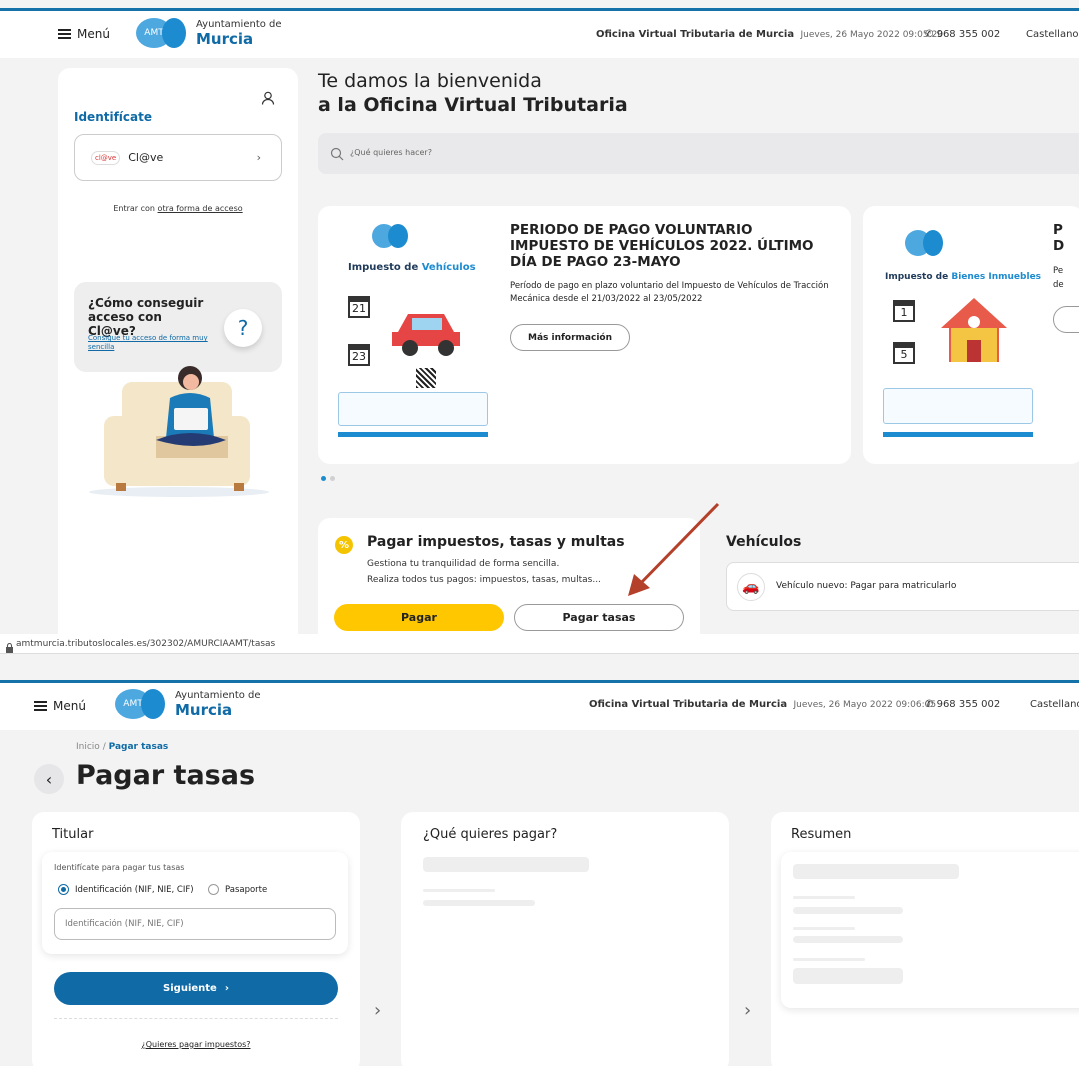 This screenshot has height=1066, width=1079. I want to click on house-icon, so click(974, 332).